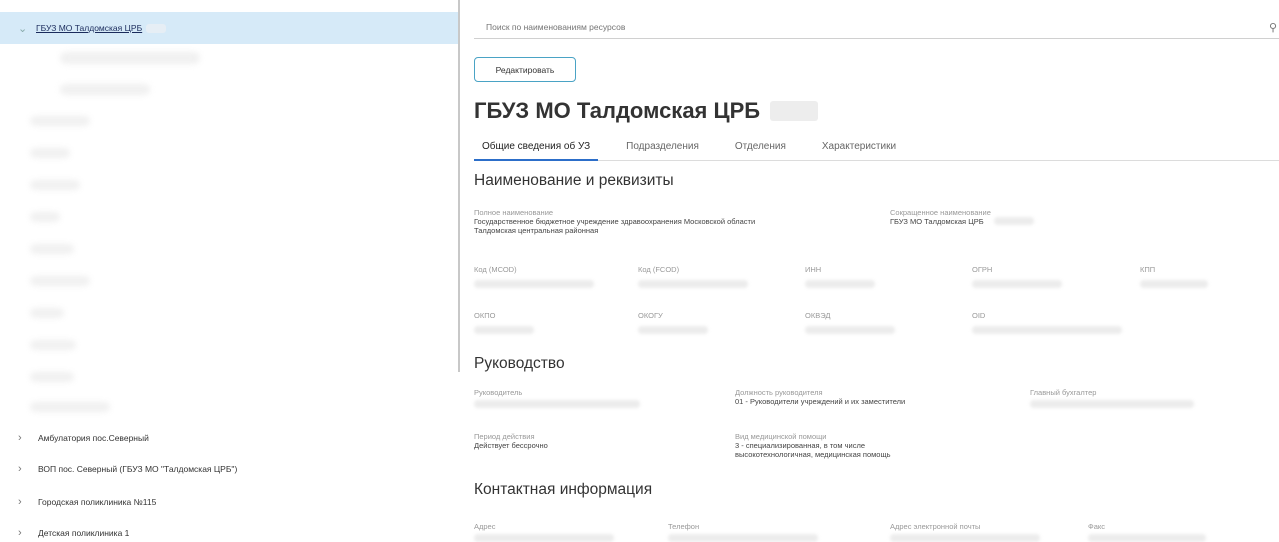 This screenshot has width=1279, height=542. I want to click on address-label: Адрес, so click(485, 526).